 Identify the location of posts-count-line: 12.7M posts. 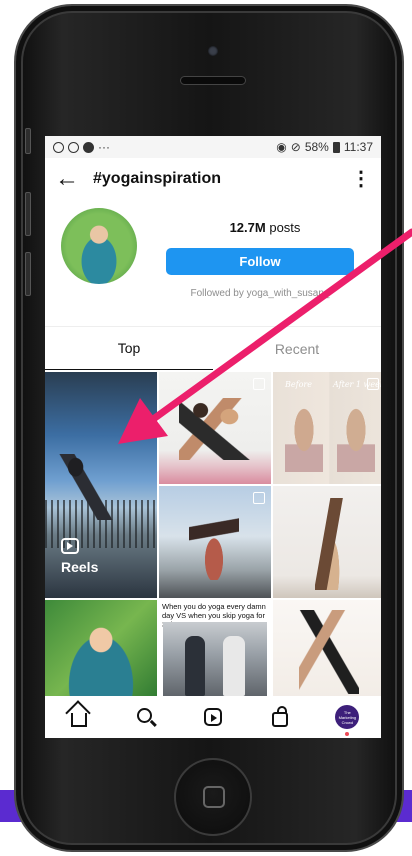
(265, 227).